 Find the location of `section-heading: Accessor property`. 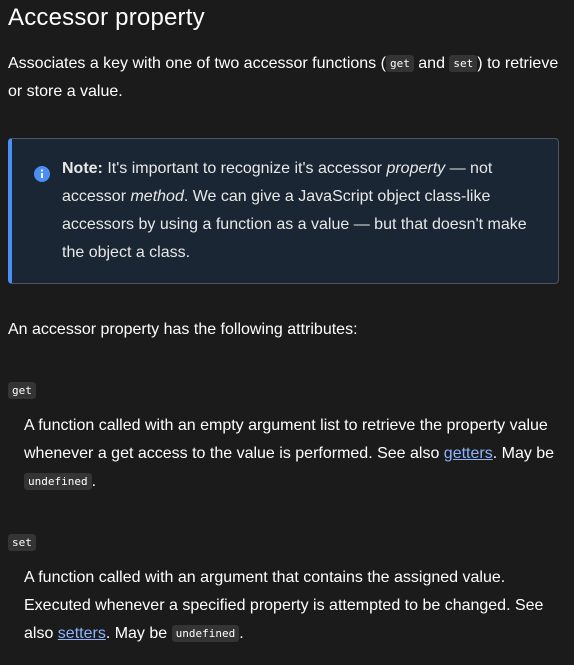

section-heading: Accessor property is located at coordinates (106, 17).